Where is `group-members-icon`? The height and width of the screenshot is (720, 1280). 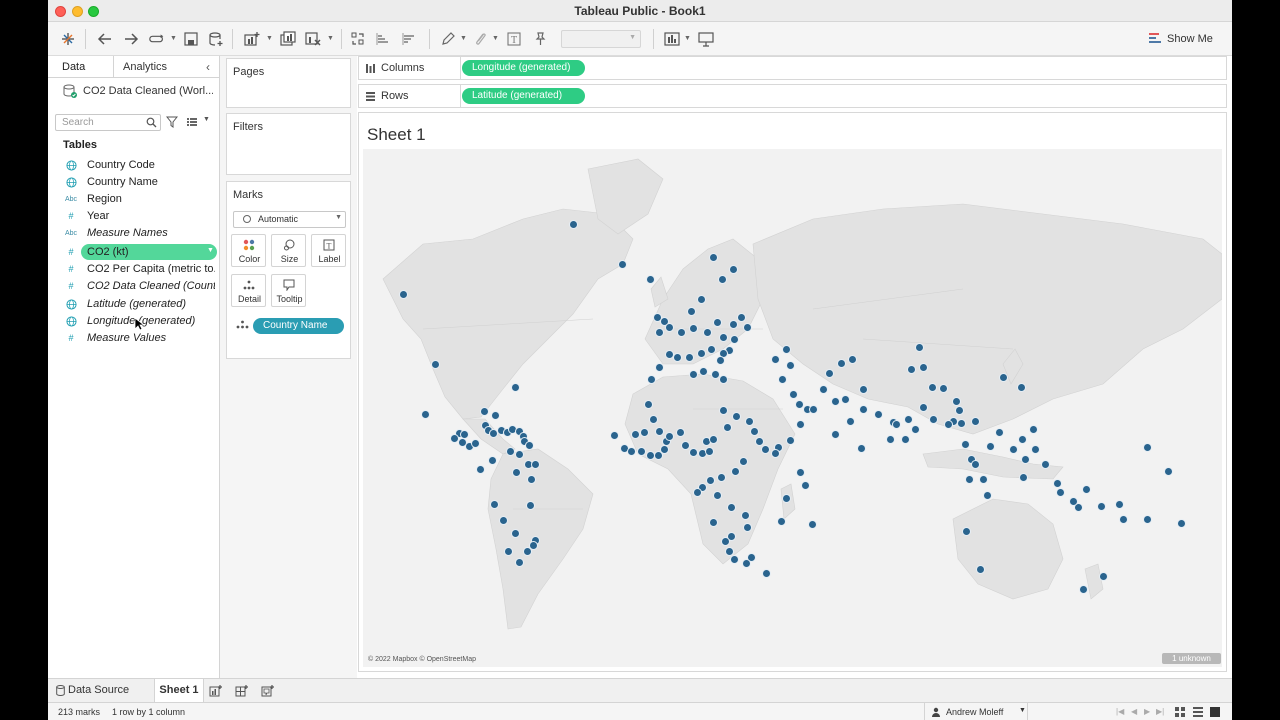
group-members-icon is located at coordinates (480, 39).